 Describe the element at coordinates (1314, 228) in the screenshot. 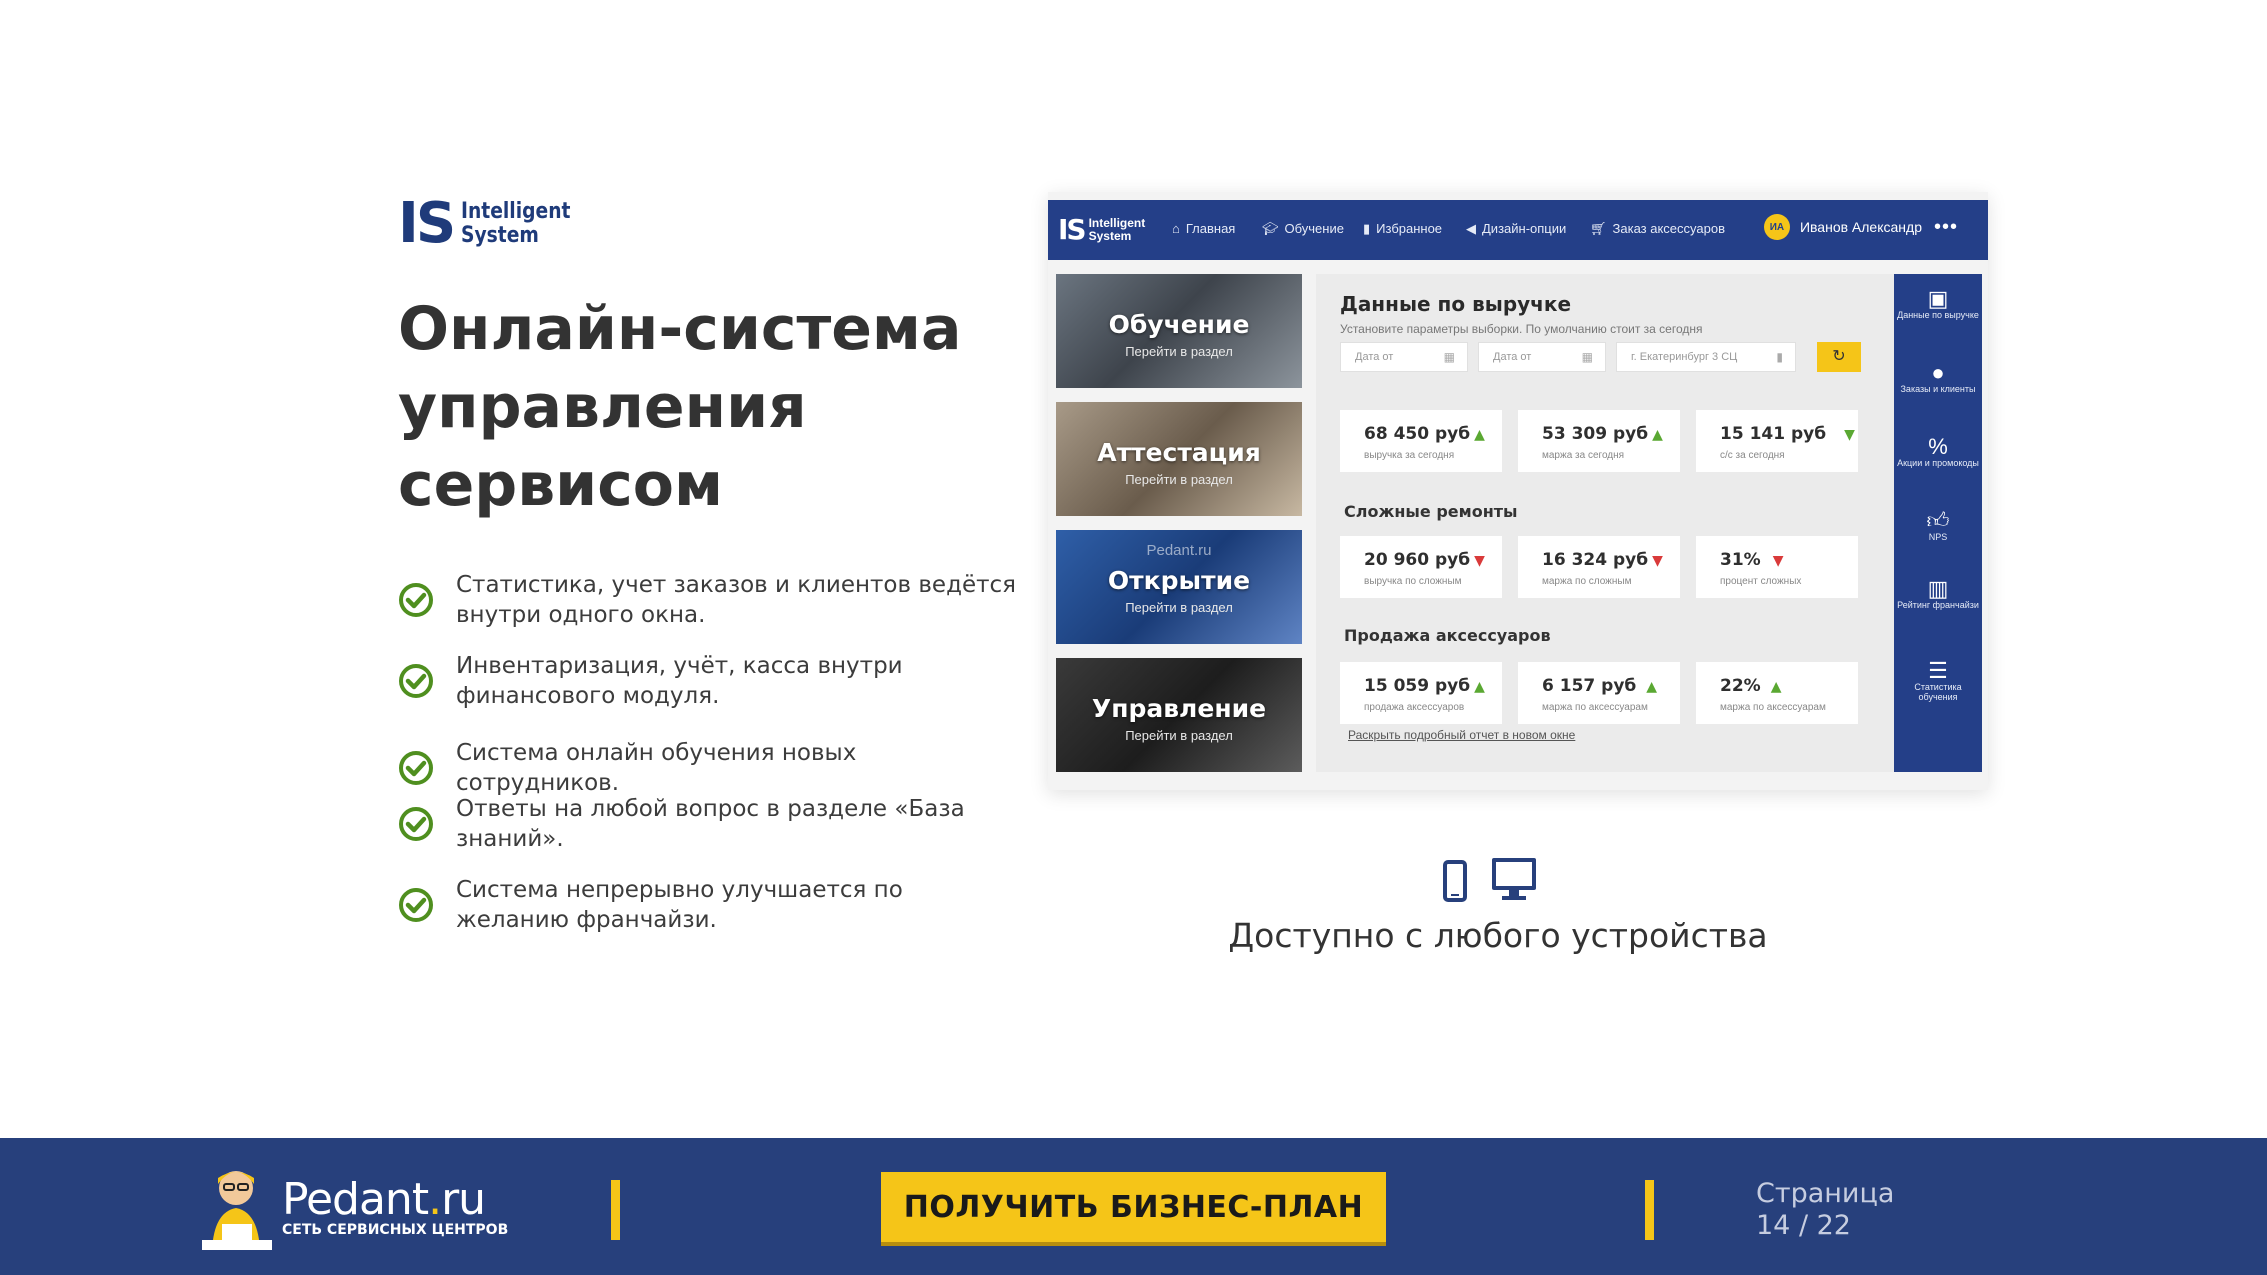

I see `nav-label: Обучение` at that location.